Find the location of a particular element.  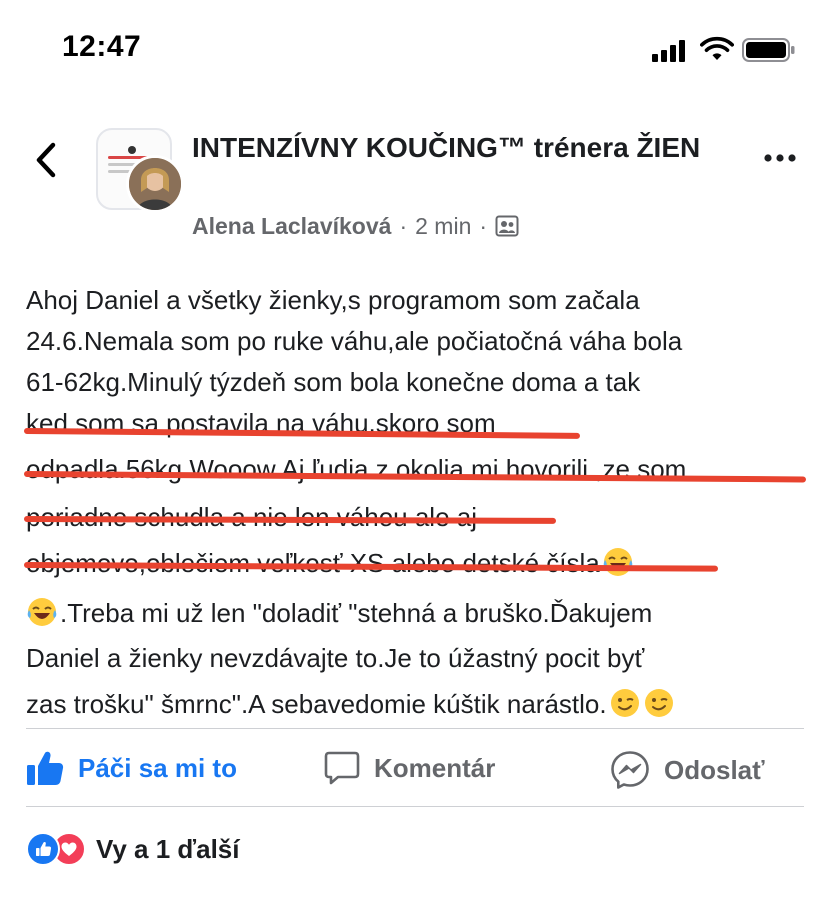

author-photo-icon is located at coordinates (155, 184).